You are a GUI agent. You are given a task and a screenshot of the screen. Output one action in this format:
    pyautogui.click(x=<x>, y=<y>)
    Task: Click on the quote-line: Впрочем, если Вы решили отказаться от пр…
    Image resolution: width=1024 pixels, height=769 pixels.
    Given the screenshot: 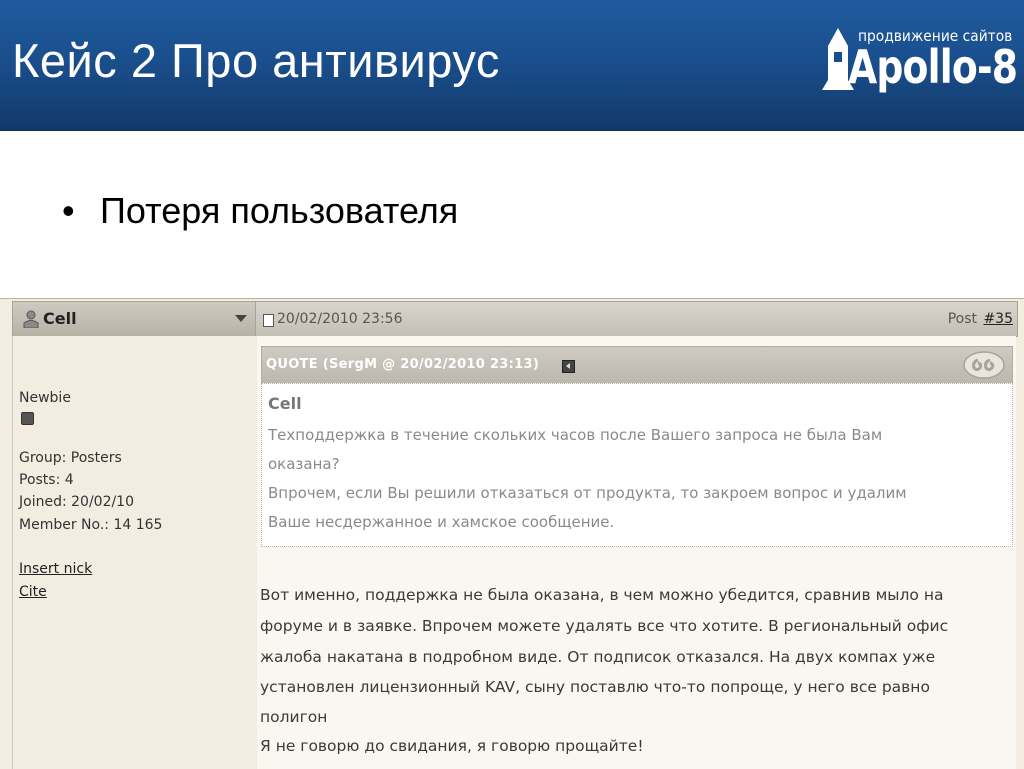 What is the action you would take?
    pyautogui.click(x=587, y=493)
    